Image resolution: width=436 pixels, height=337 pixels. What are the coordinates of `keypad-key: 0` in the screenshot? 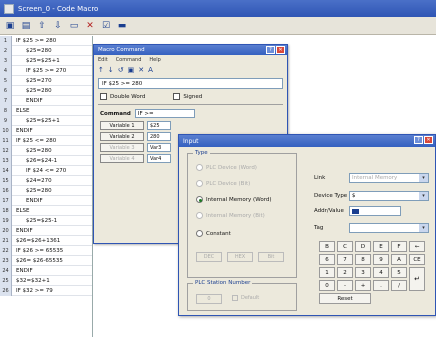 It's located at (327, 285).